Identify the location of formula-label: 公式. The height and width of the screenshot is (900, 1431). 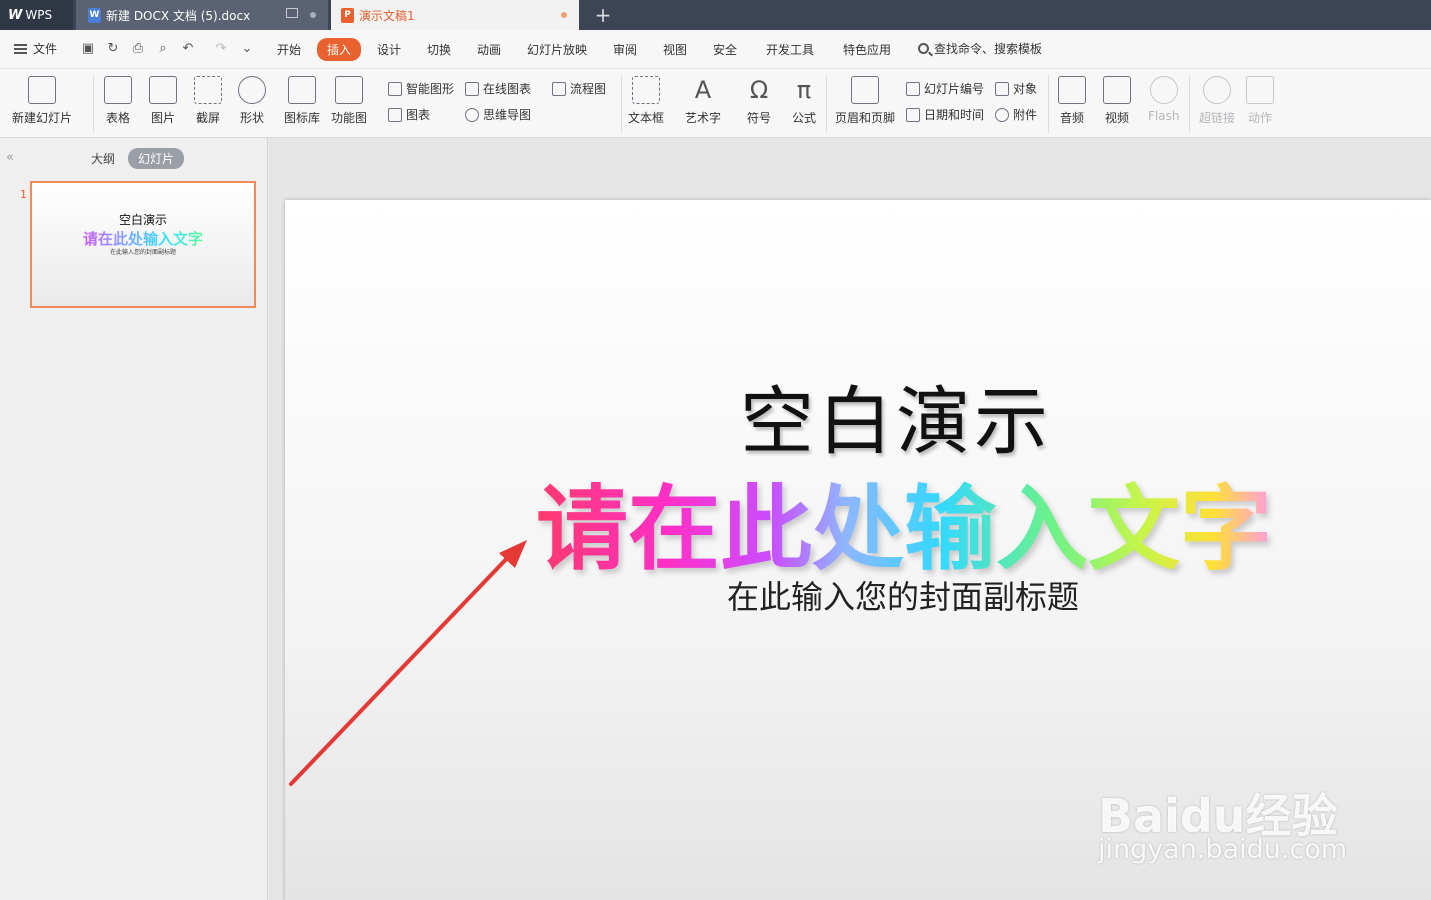
(803, 118).